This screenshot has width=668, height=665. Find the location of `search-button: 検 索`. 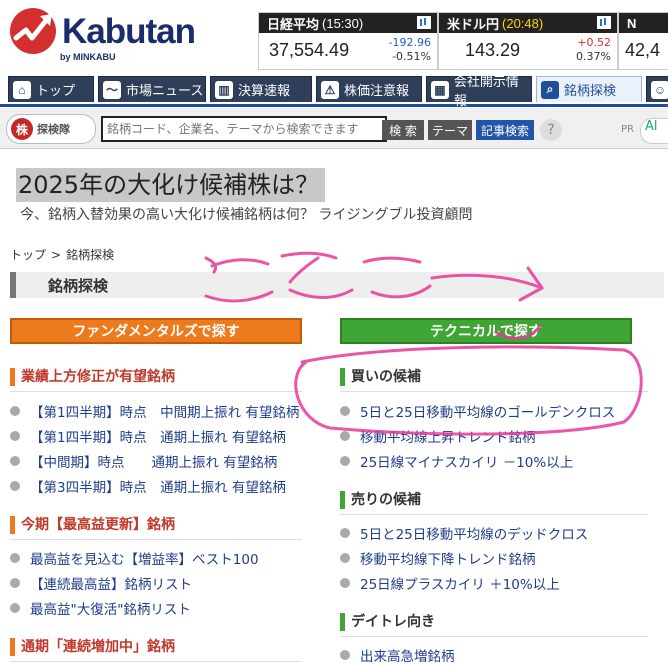

search-button: 検 索 is located at coordinates (403, 130).